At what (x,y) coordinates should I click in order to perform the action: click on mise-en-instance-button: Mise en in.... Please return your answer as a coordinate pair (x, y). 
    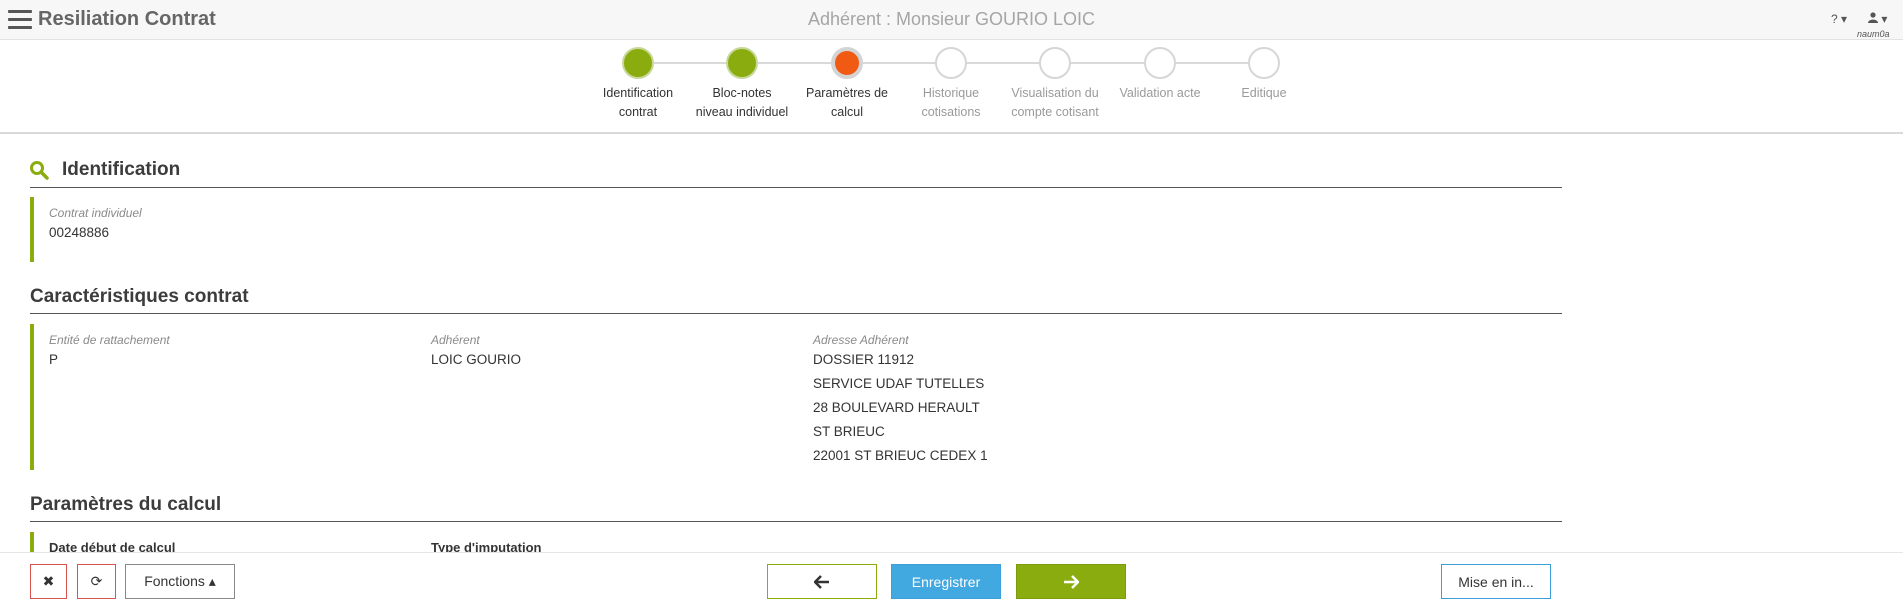
    Looking at the image, I should click on (1496, 581).